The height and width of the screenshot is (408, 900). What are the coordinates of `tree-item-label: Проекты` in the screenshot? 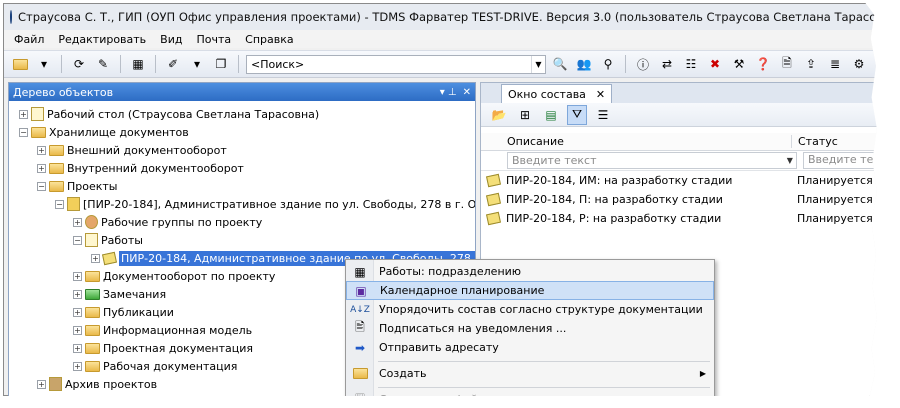 It's located at (92, 186).